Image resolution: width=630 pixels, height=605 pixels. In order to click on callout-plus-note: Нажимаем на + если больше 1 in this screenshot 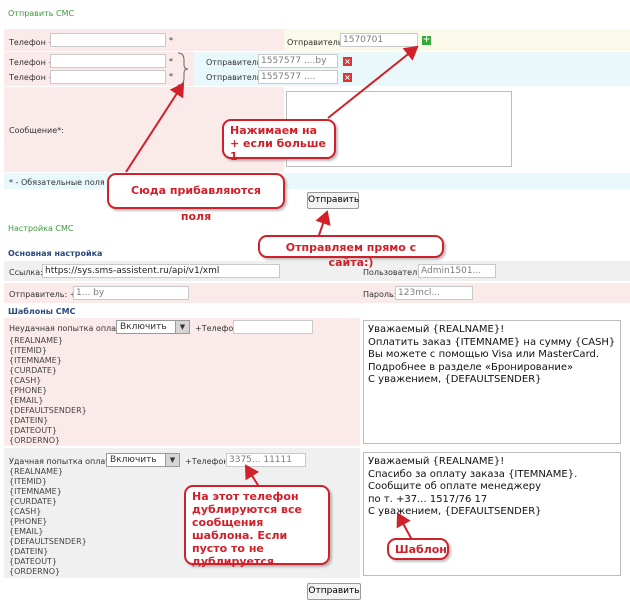, I will do `click(279, 141)`.